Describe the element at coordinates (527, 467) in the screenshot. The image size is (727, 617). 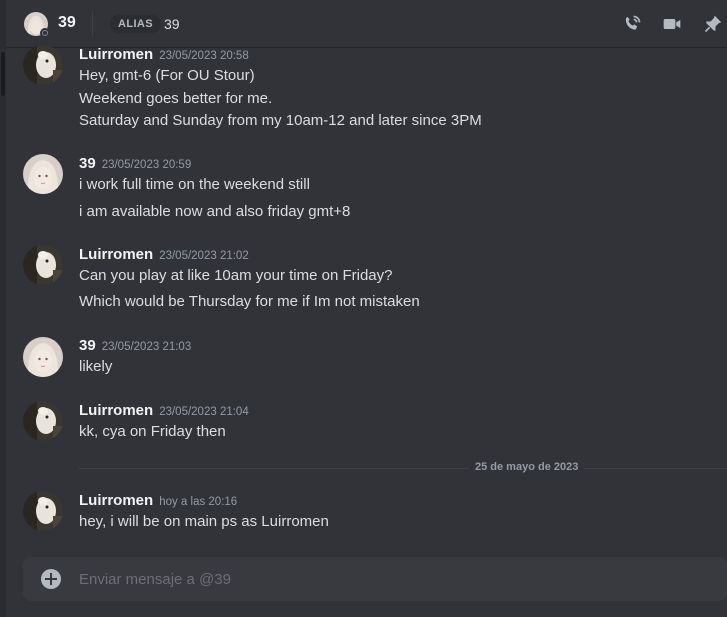
I see `date-divider-label: 25 de mayo de 2023` at that location.